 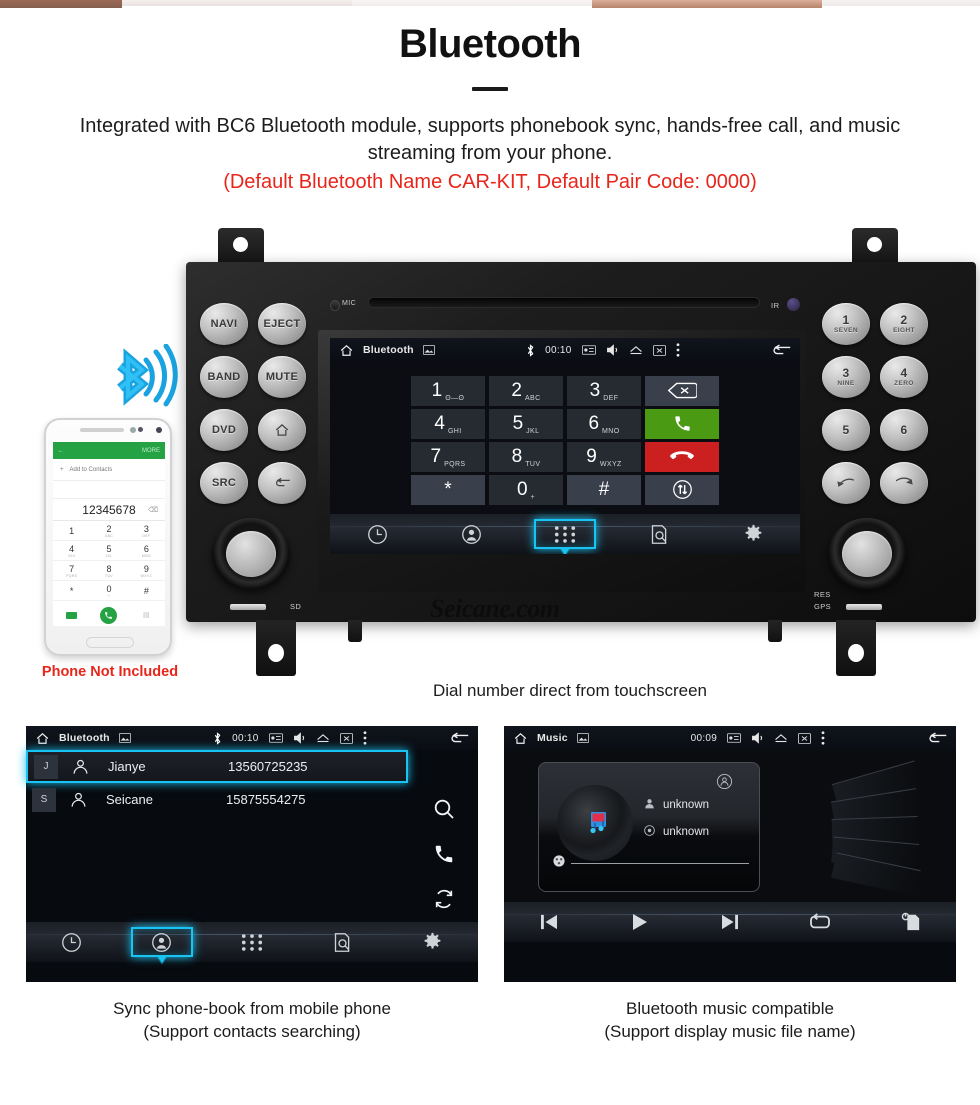 What do you see at coordinates (282, 483) in the screenshot?
I see `back-button` at bounding box center [282, 483].